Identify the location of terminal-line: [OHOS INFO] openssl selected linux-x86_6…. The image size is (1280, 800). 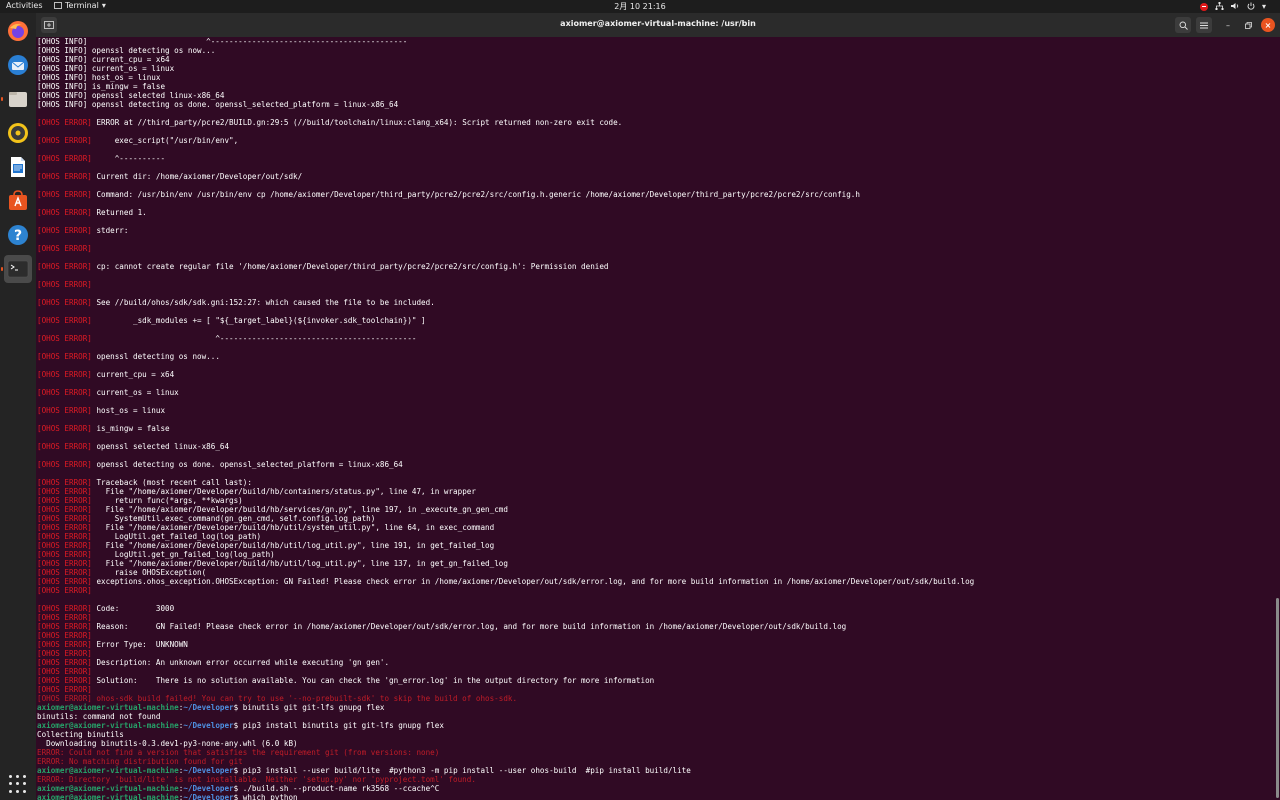
(654, 95).